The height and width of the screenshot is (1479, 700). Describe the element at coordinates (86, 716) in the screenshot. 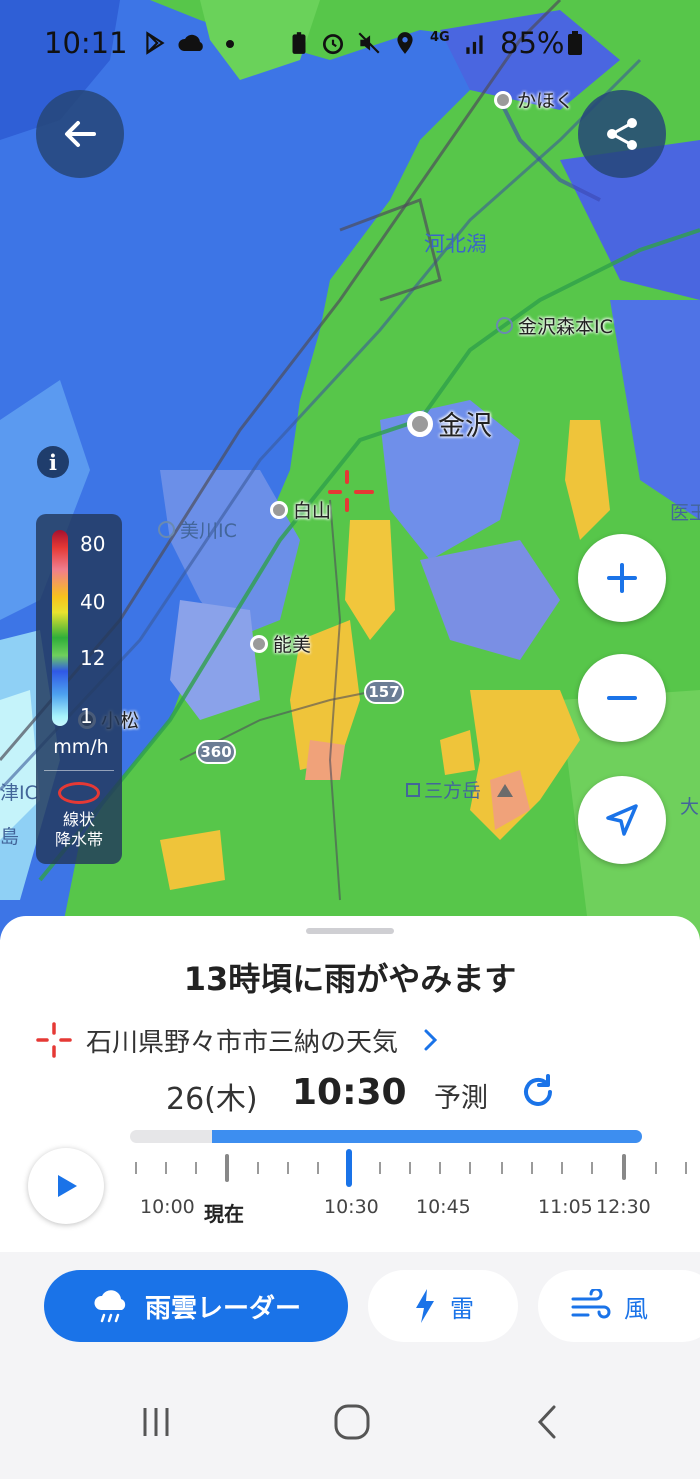

I see `legend-value-1: 1` at that location.